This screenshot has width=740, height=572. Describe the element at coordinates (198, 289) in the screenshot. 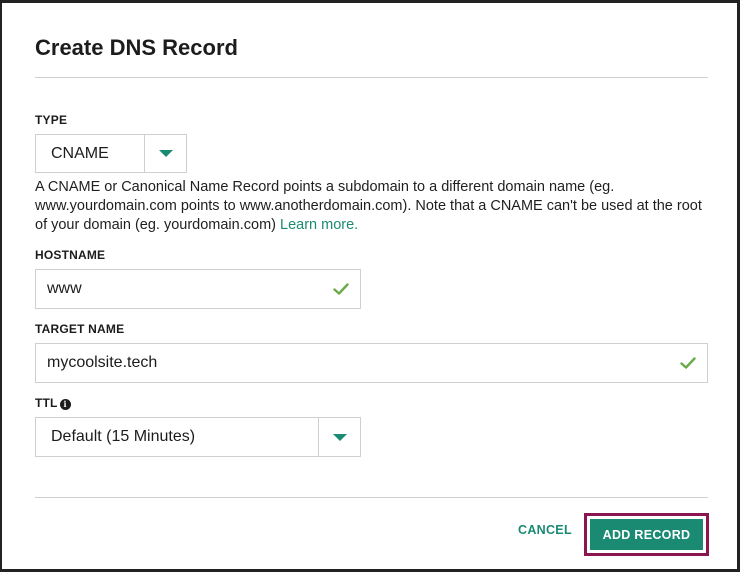

I see `hostname-field: www` at that location.